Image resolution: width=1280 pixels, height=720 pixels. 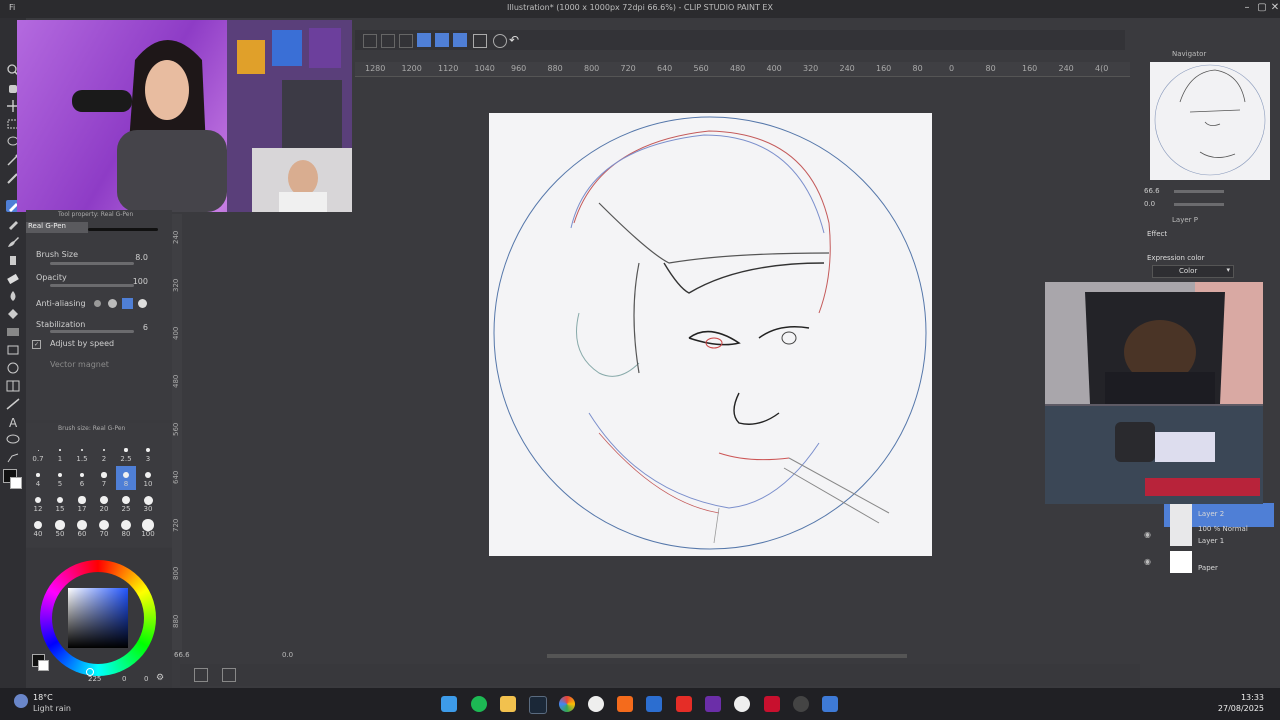 I want to click on saturation-square, so click(x=98, y=618).